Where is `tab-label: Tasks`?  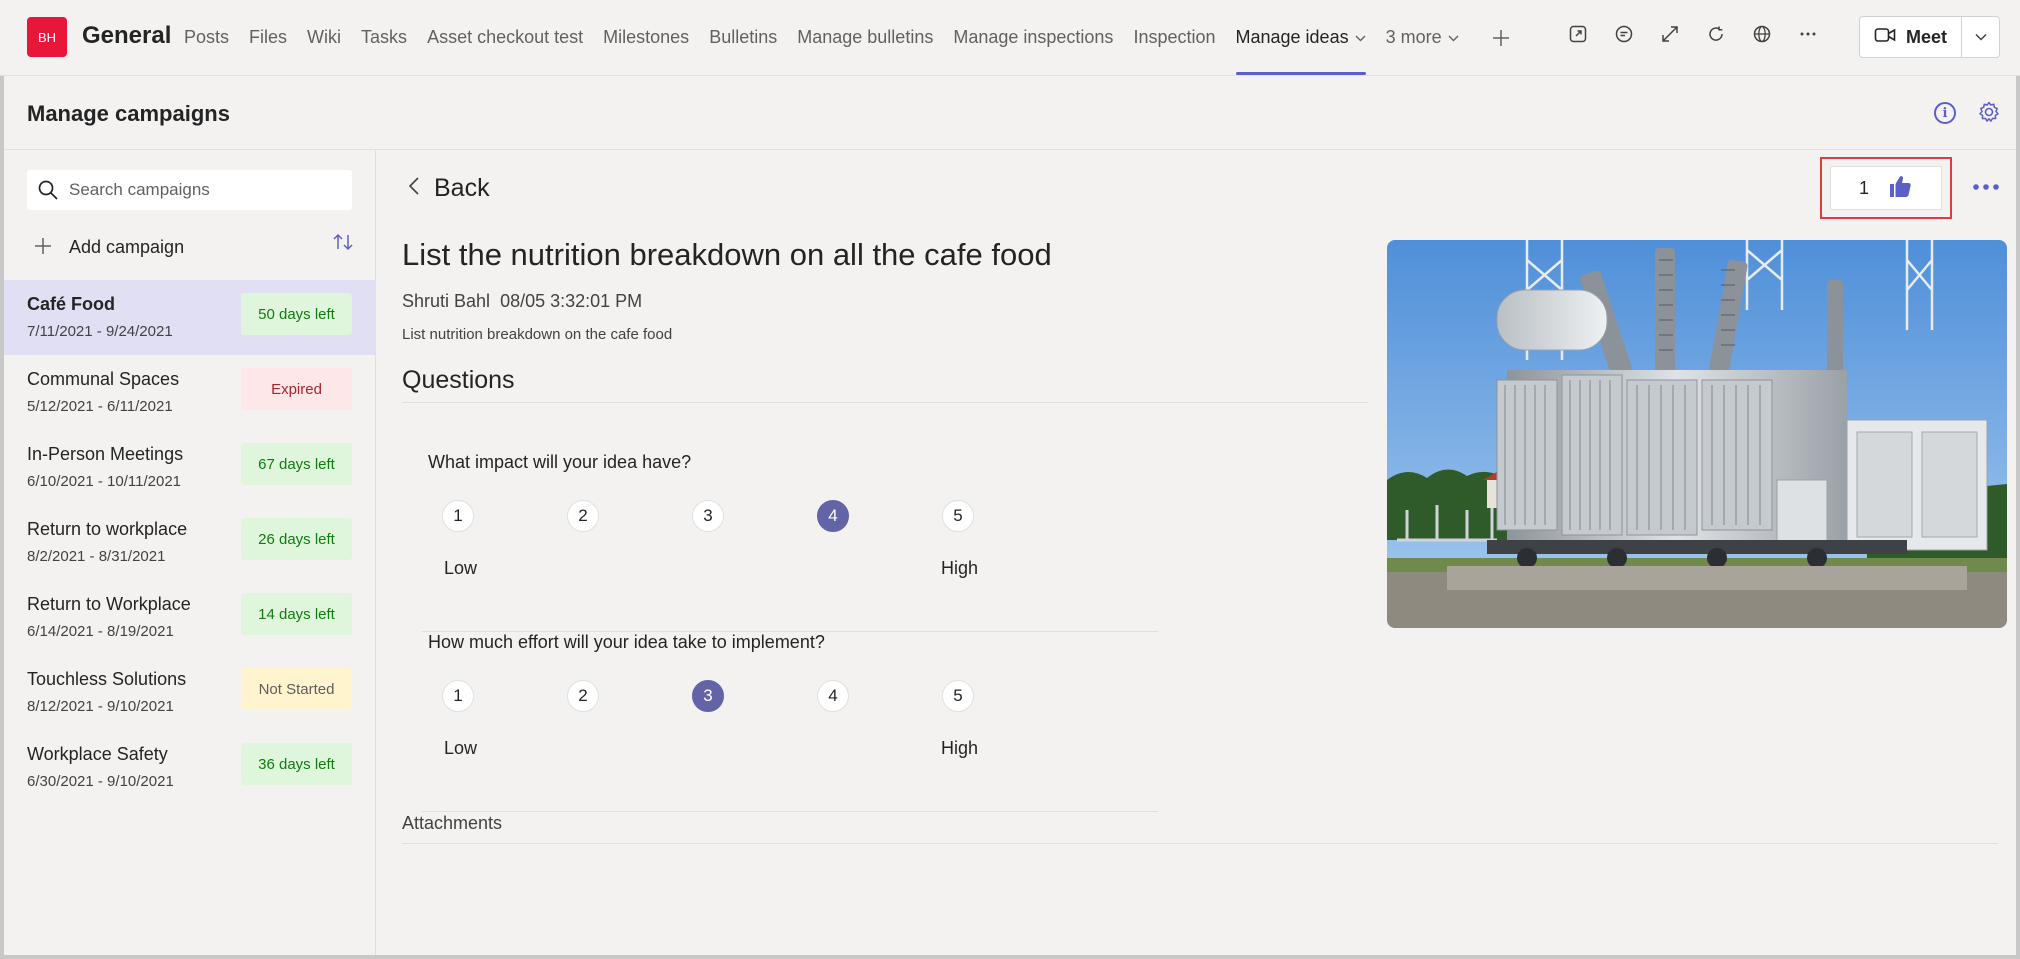
tab-label: Tasks is located at coordinates (384, 37).